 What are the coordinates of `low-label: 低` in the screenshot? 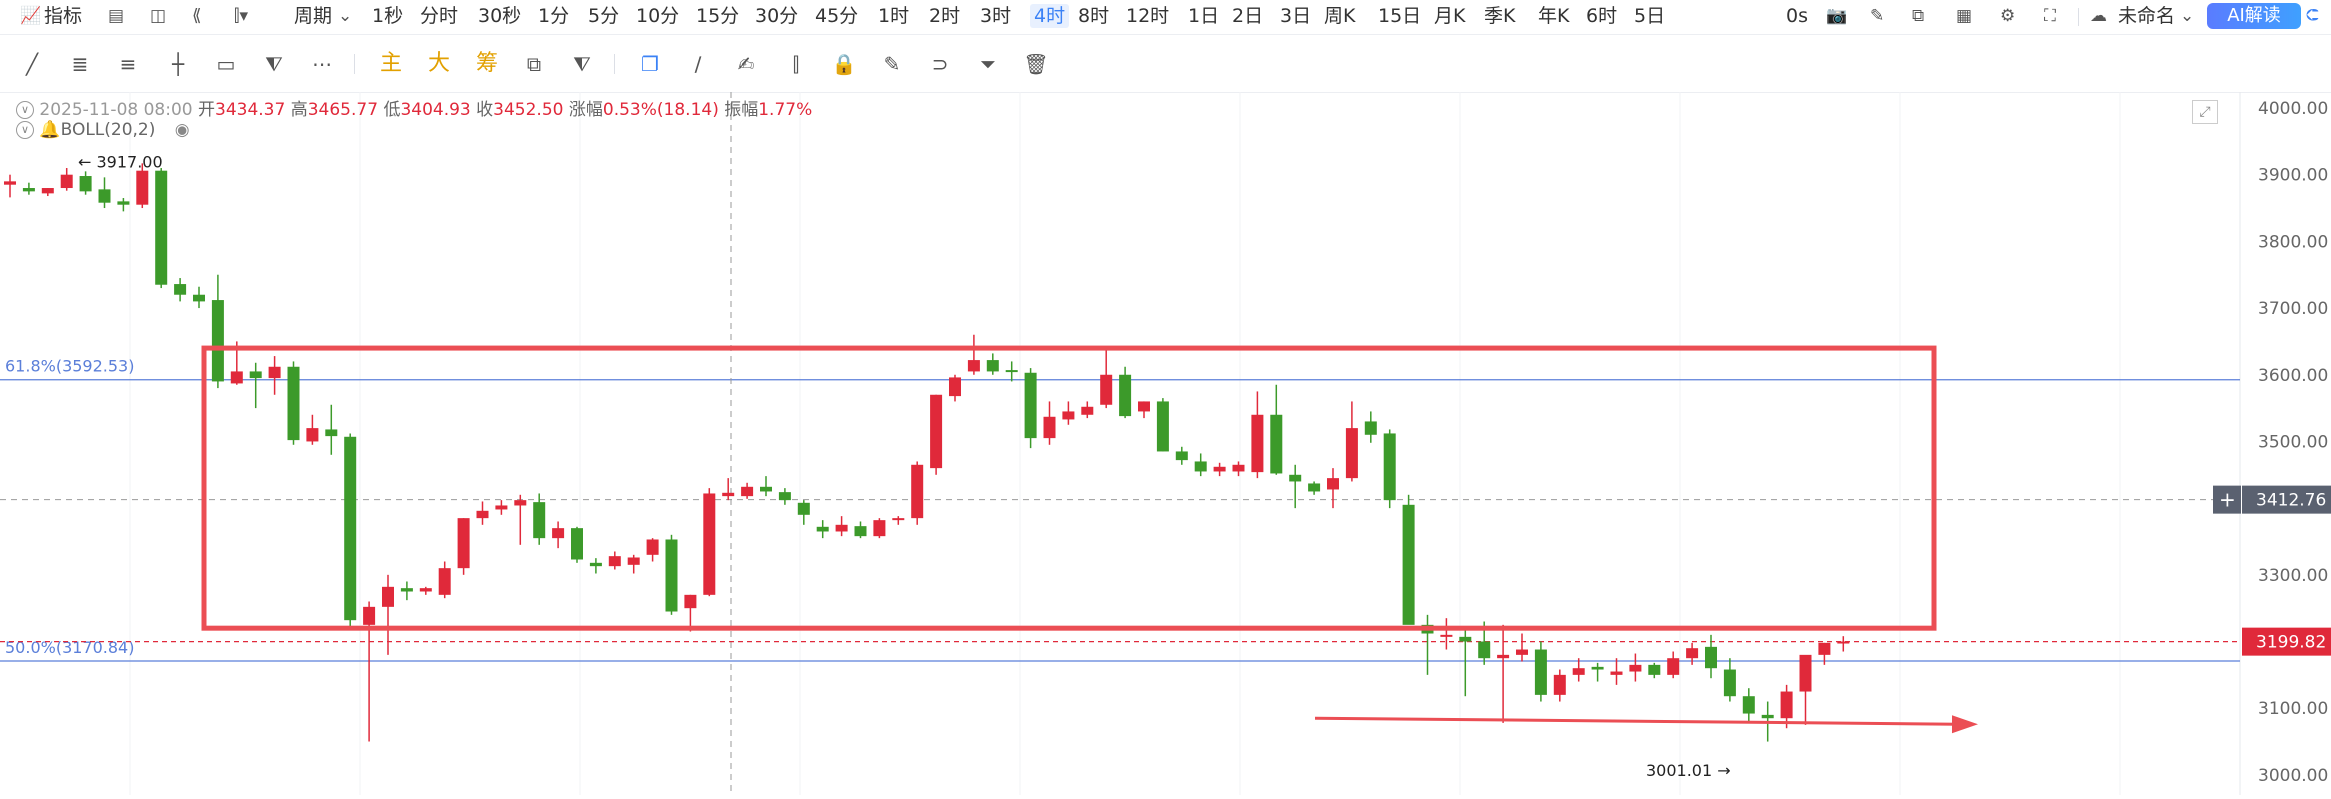 It's located at (392, 110).